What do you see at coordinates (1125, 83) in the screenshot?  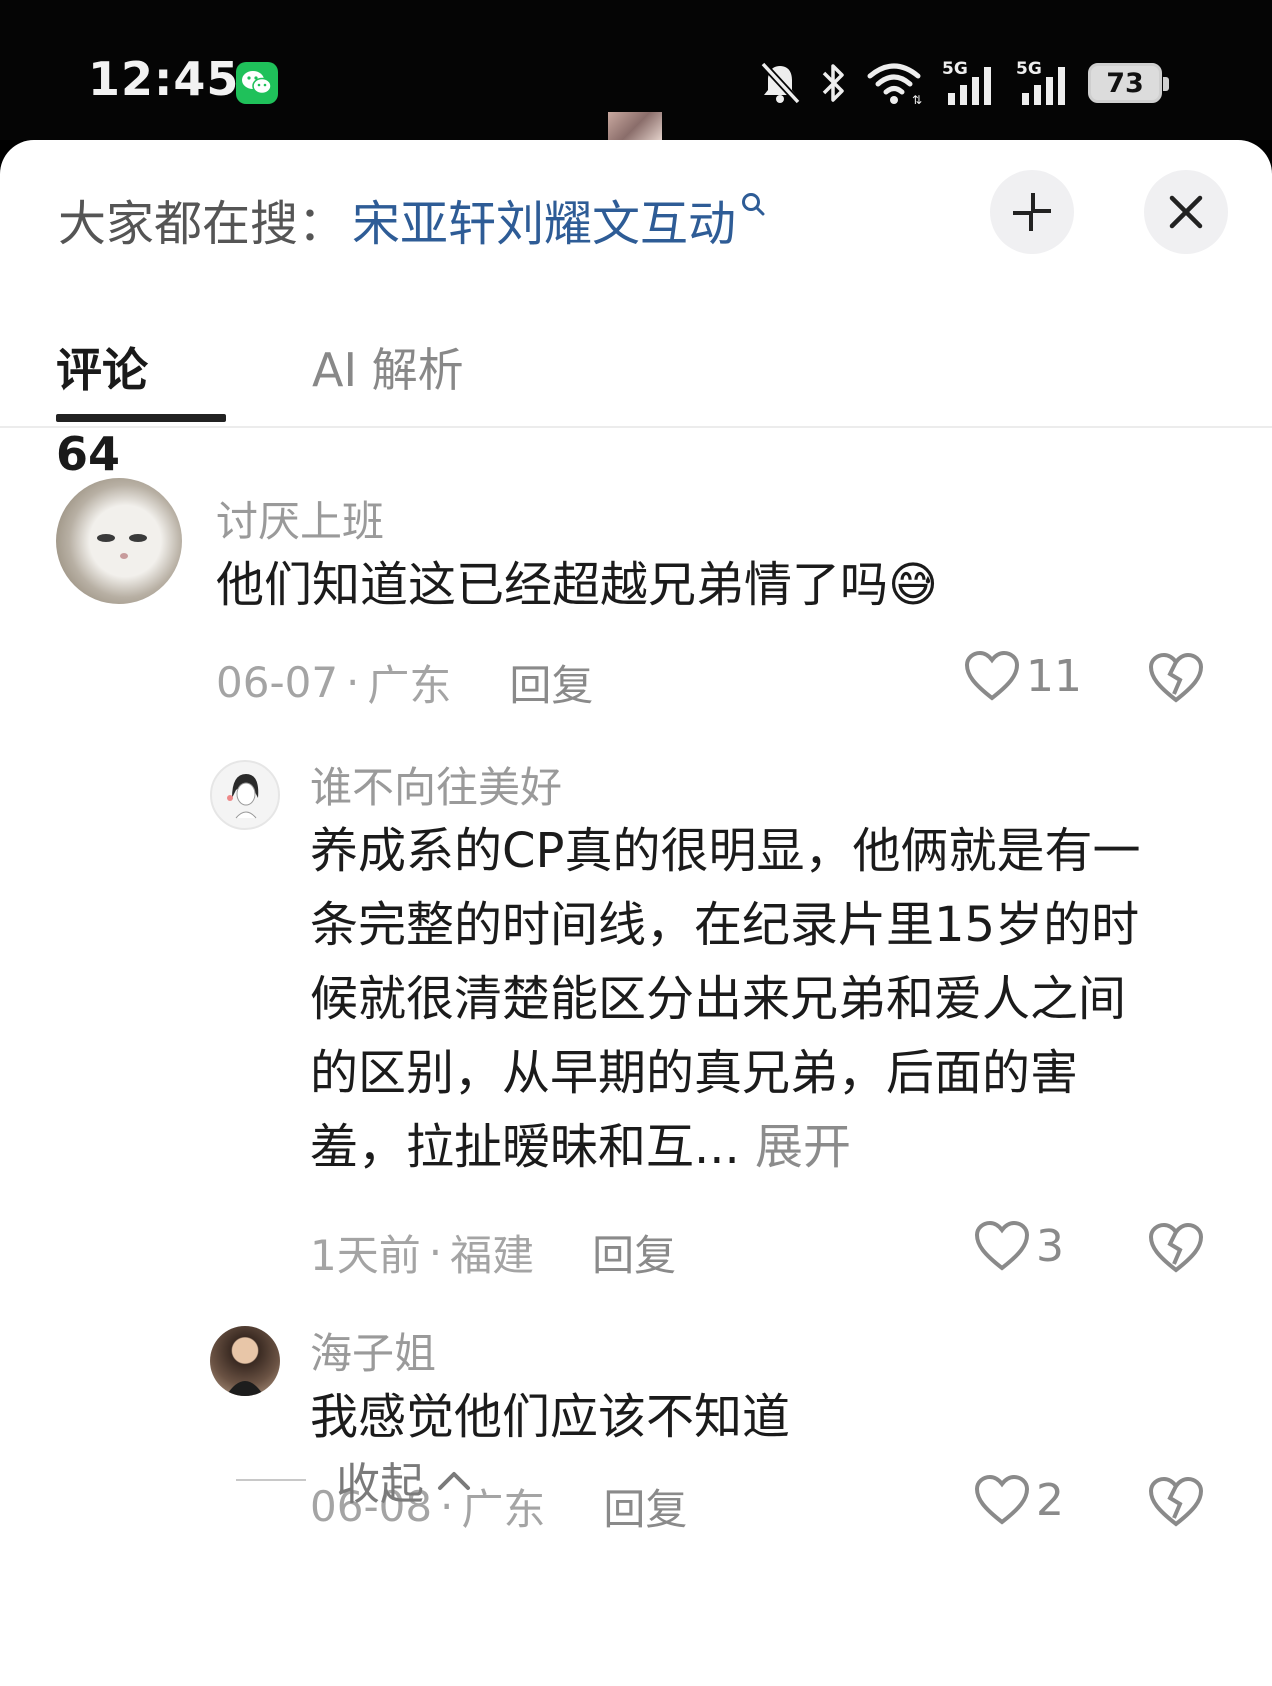 I see `battery-level: 73` at bounding box center [1125, 83].